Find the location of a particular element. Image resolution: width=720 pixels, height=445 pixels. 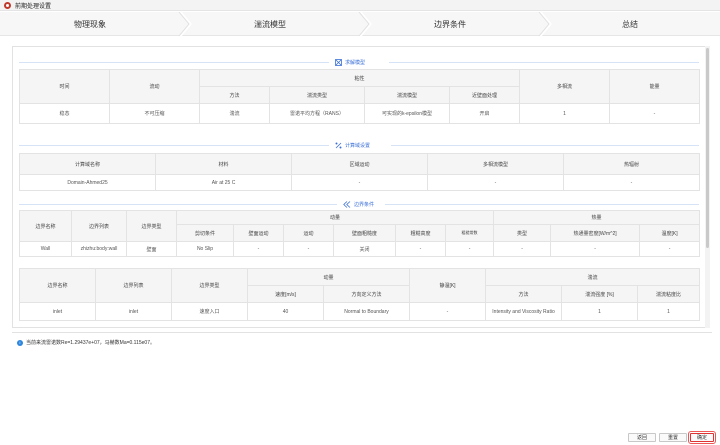

wizard-step-summary: 总结 is located at coordinates (630, 24).